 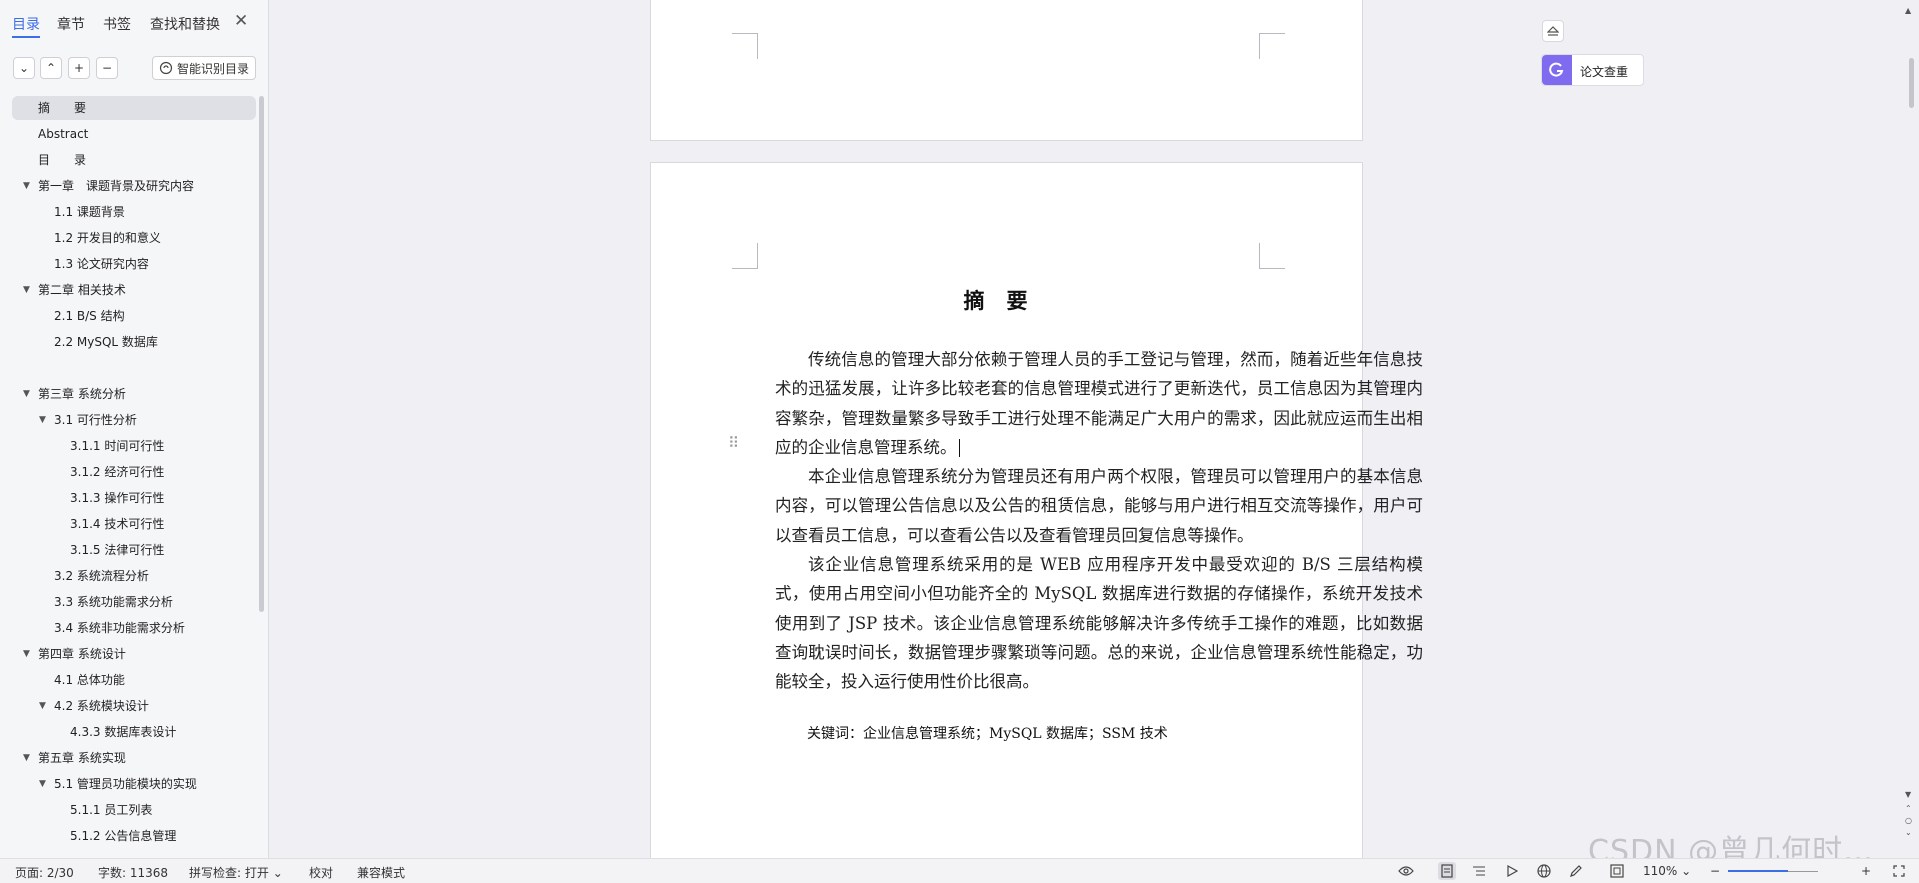 What do you see at coordinates (1406, 871) in the screenshot?
I see `eye-icon` at bounding box center [1406, 871].